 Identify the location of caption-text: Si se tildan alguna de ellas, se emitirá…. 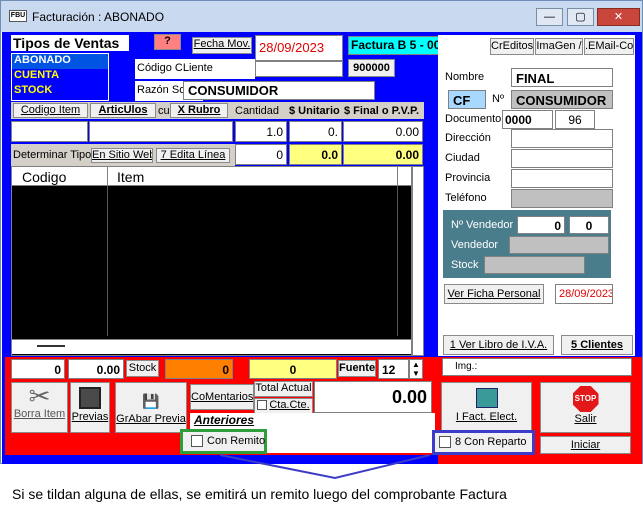
(259, 494).